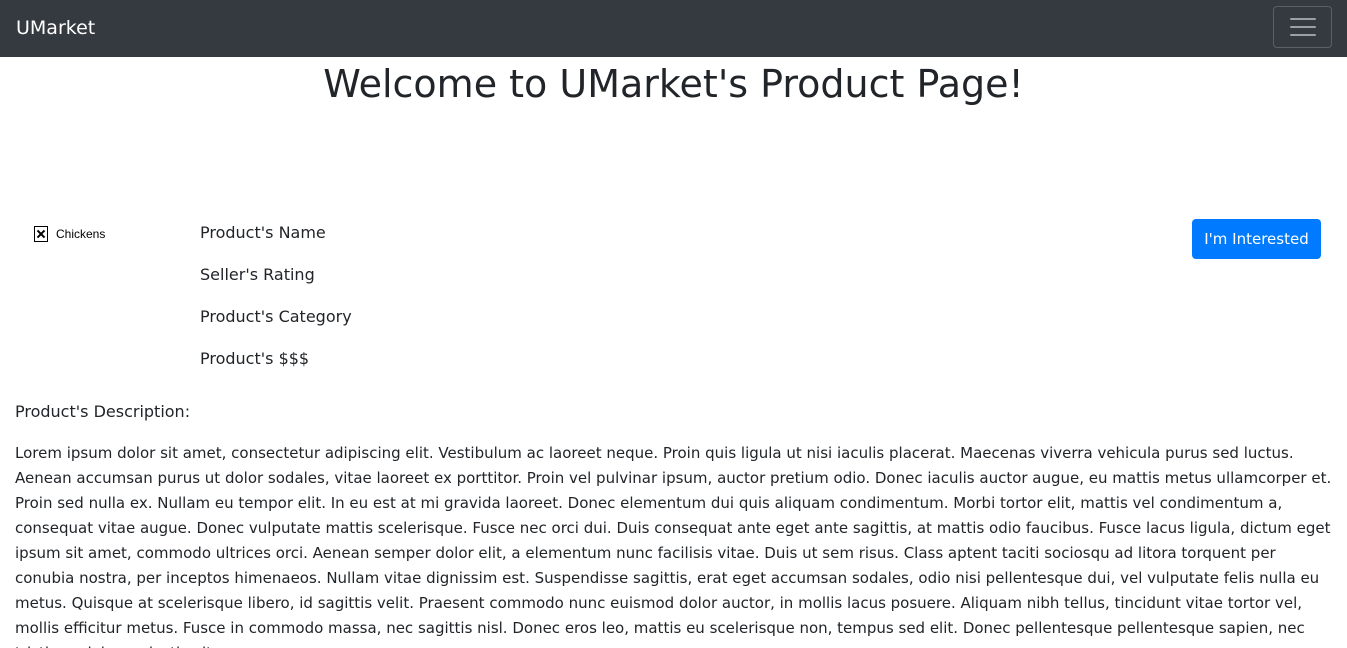  I want to click on brand-link: UMarket, so click(55, 28).